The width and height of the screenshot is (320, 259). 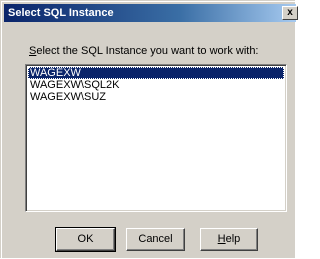 I want to click on help-button: Help, so click(x=229, y=239).